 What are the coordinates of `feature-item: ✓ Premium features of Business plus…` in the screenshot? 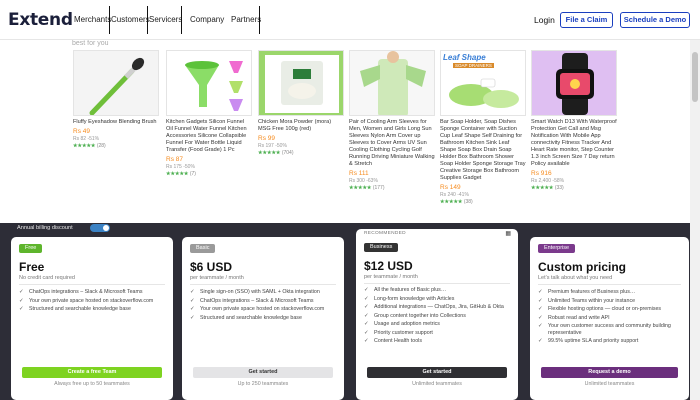 It's located at (587, 292).